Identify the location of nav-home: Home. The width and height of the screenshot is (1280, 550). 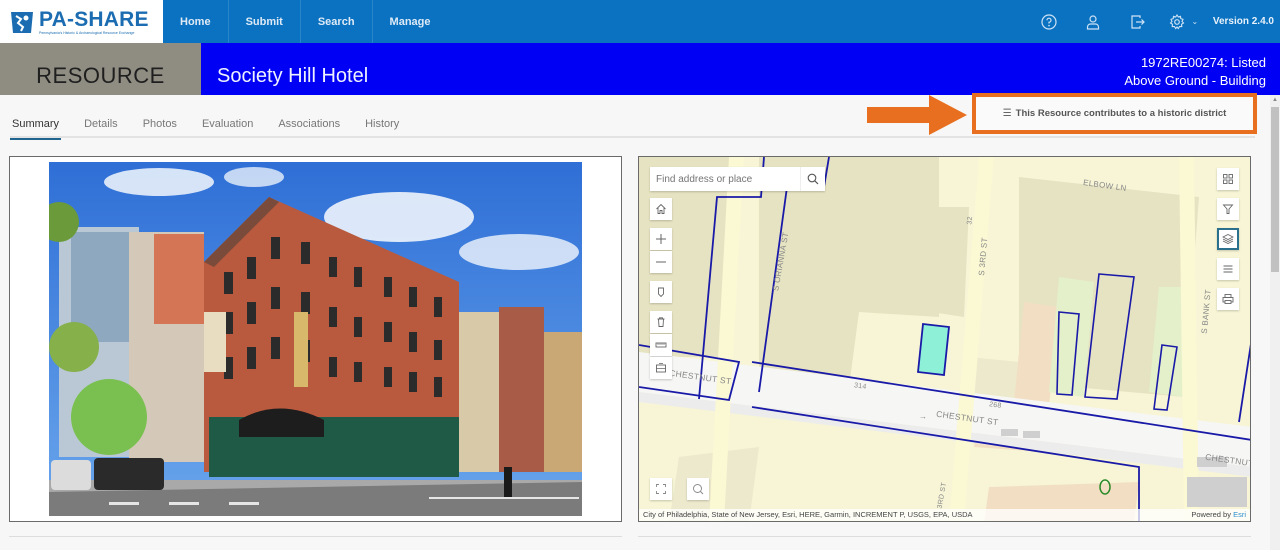
(196, 21).